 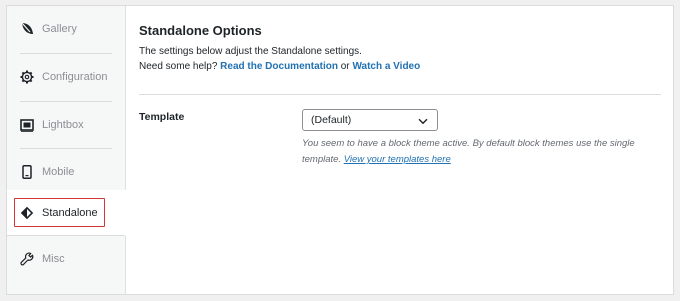 I want to click on gear-icon, so click(x=27, y=77).